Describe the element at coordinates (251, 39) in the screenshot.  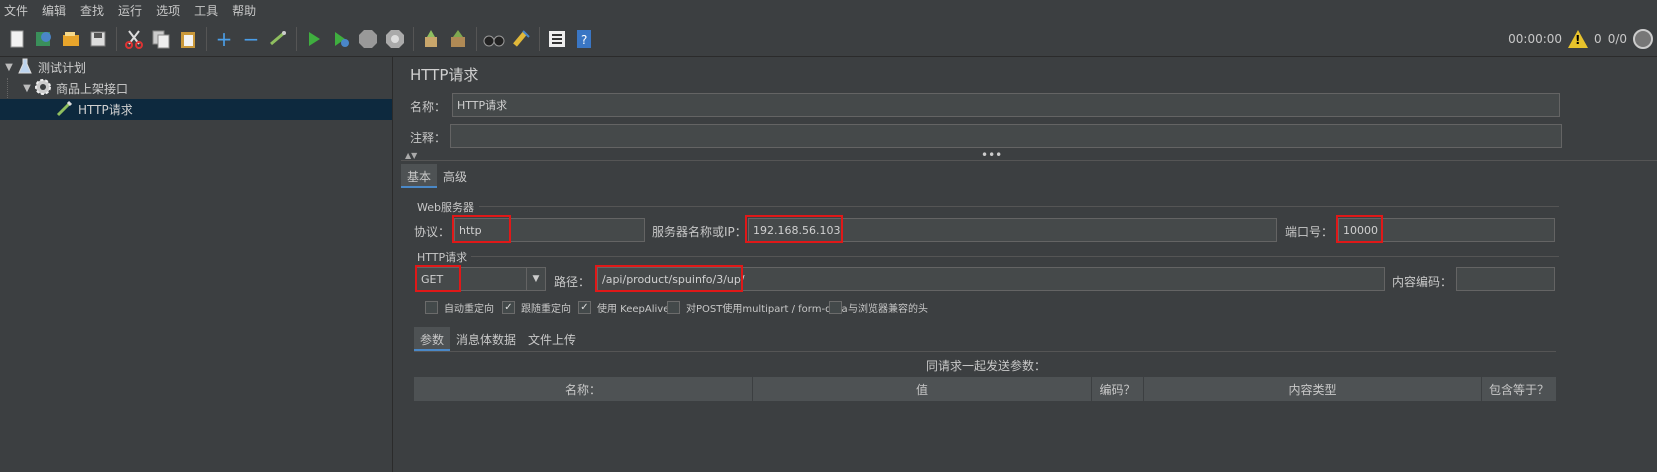
I see `collapse-icon: −` at that location.